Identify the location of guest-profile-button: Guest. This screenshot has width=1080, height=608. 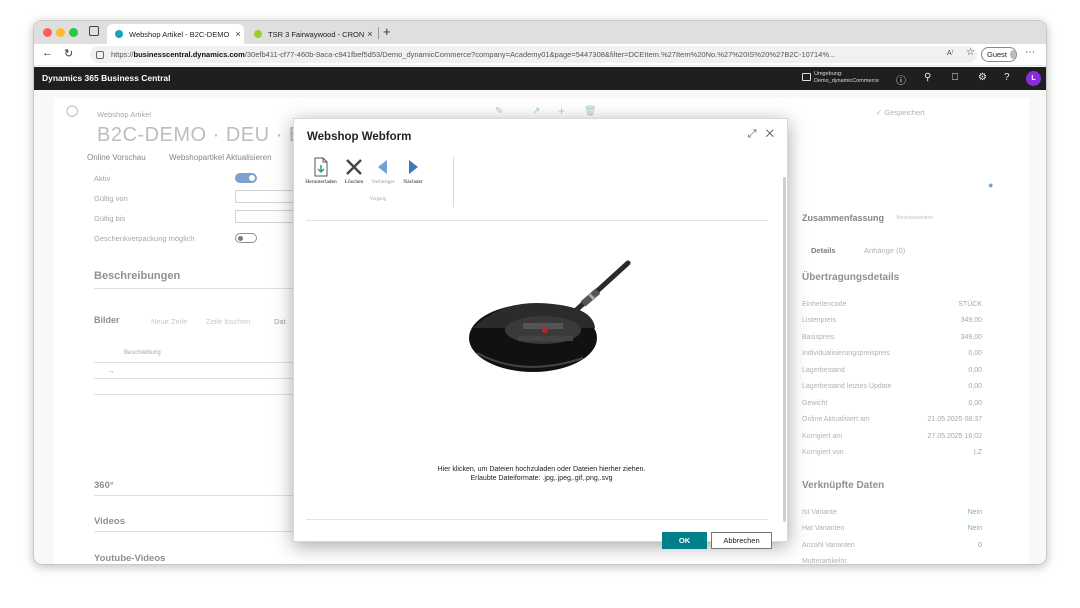
(999, 54).